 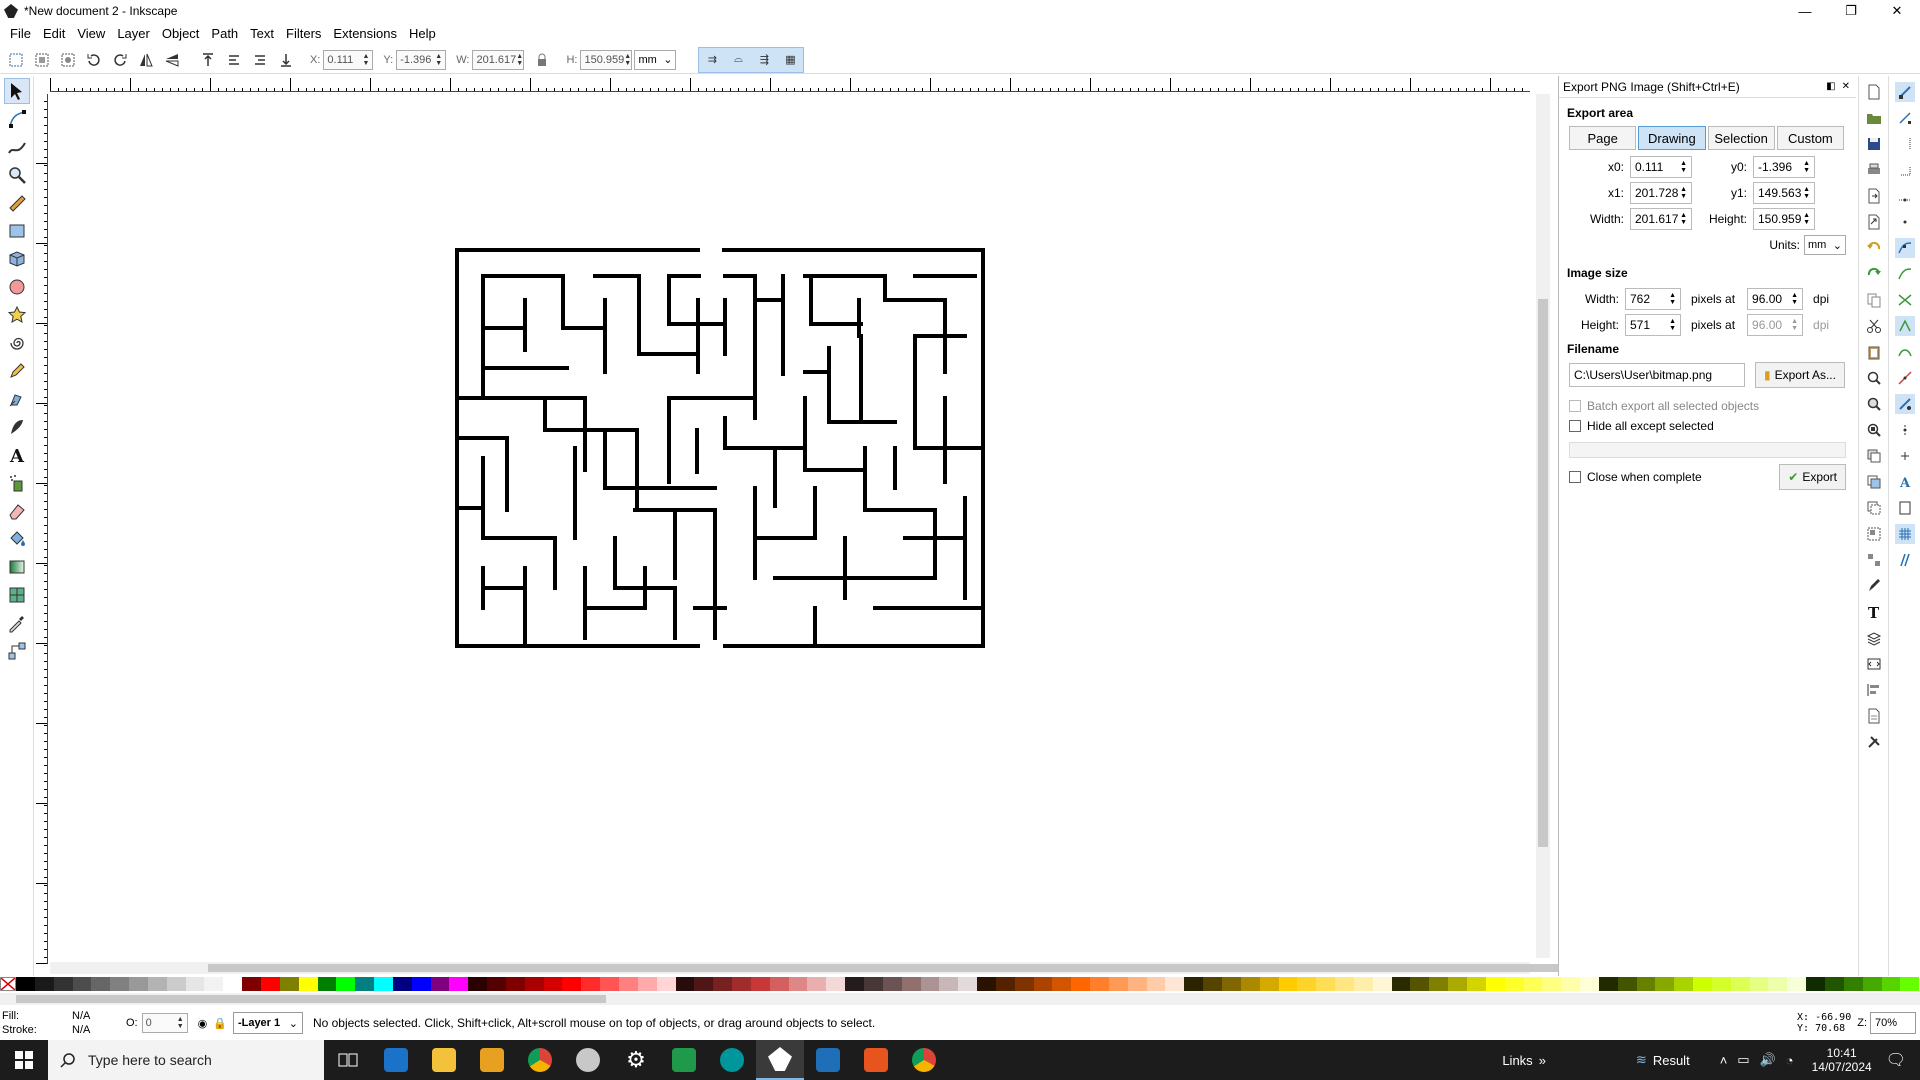 What do you see at coordinates (1874, 638) in the screenshot?
I see `layers-icon` at bounding box center [1874, 638].